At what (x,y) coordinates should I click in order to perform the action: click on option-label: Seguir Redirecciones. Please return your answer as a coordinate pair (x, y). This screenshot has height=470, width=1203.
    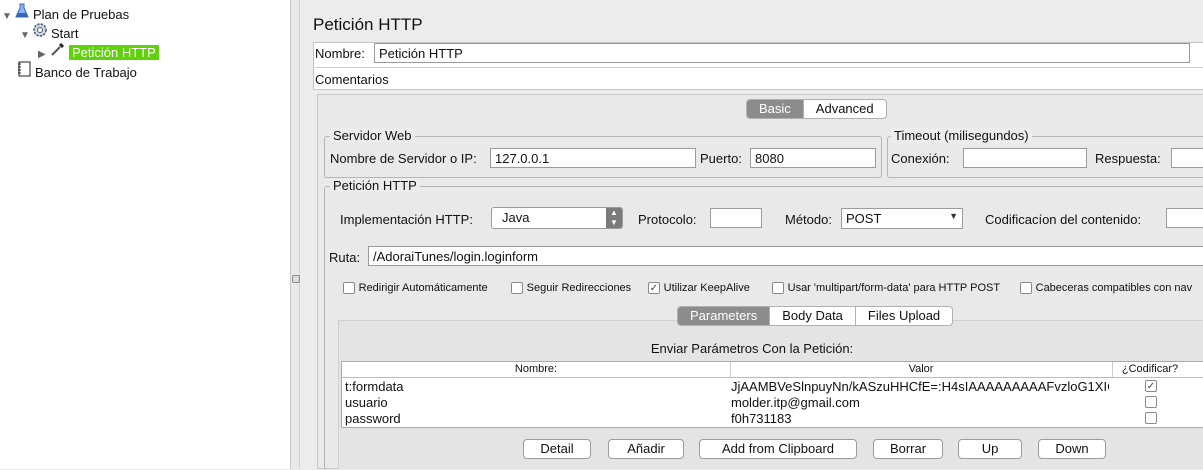
    Looking at the image, I should click on (579, 288).